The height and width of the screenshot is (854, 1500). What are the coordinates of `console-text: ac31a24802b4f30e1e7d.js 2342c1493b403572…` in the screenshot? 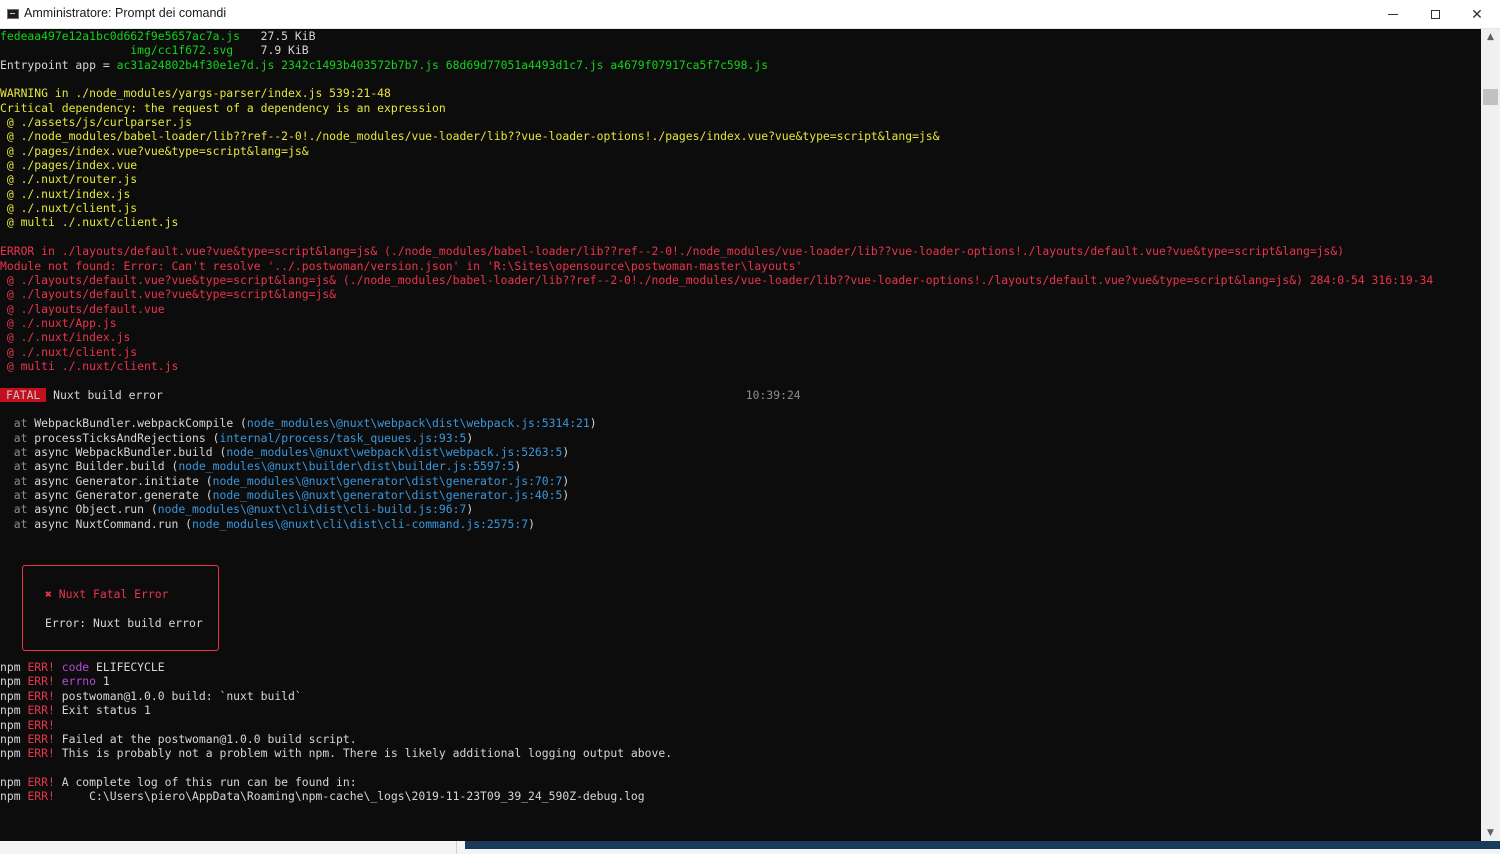 It's located at (442, 64).